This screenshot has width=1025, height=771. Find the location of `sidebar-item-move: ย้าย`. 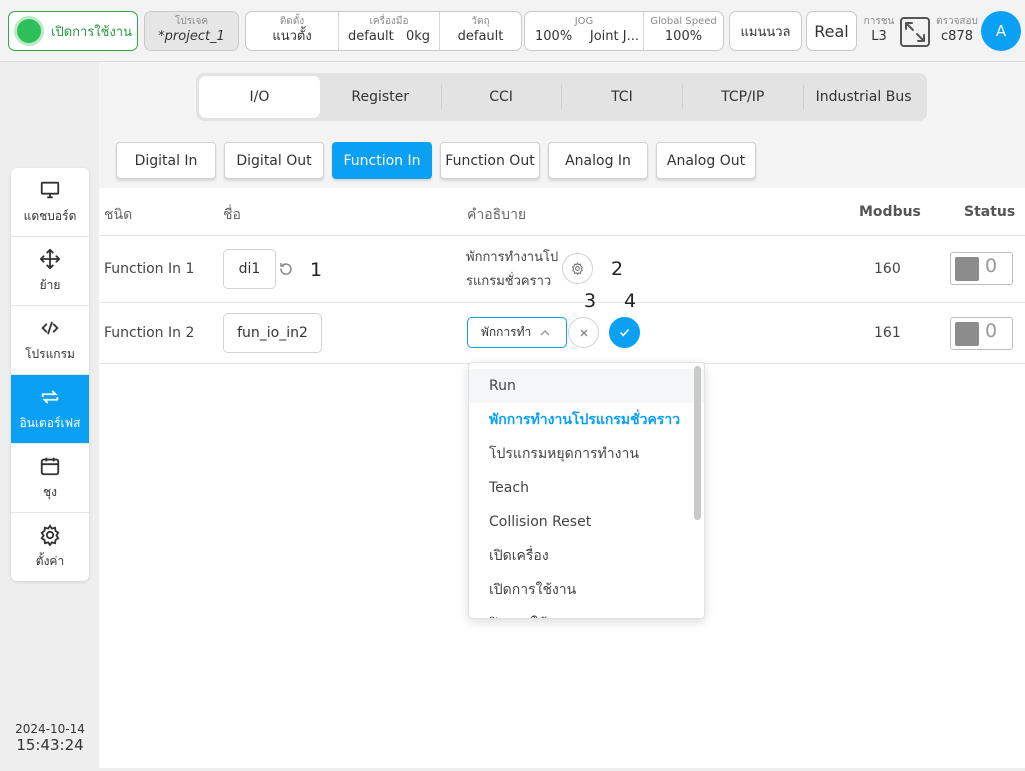

sidebar-item-move: ย้าย is located at coordinates (50, 271).